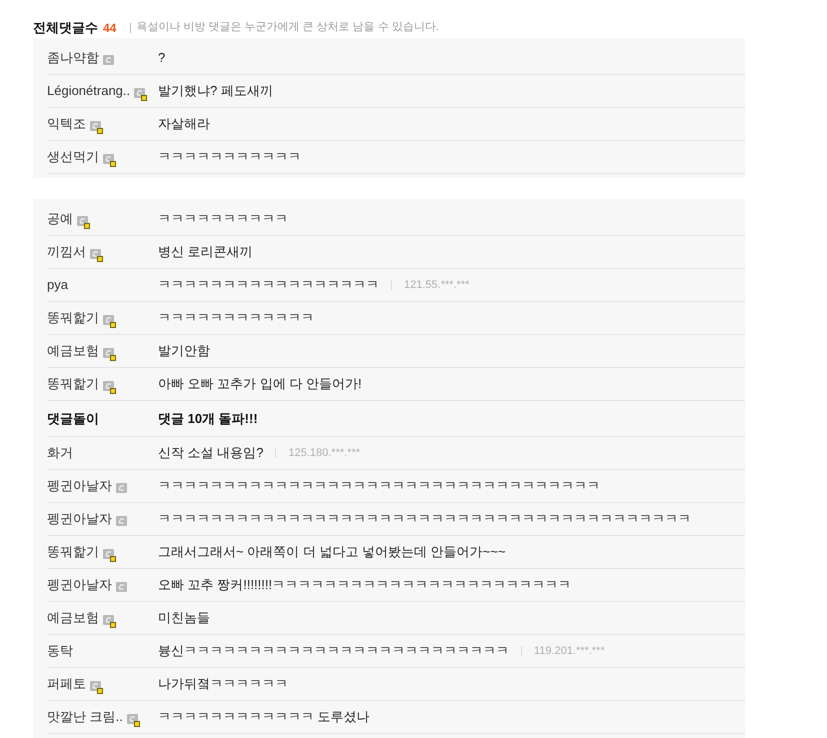 This screenshot has height=738, width=827. I want to click on comment-text: 나가뒤졐ㅋㅋㅋㅋㅋㅋ, so click(223, 684).